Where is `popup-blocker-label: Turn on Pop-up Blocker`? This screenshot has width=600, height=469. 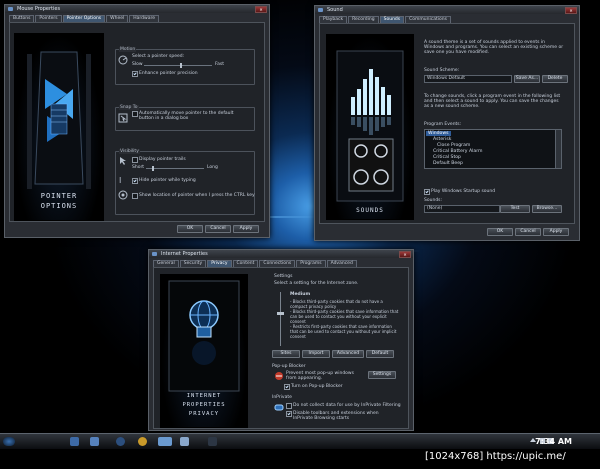
popup-blocker-label: Turn on Pop-up Blocker is located at coordinates (317, 386).